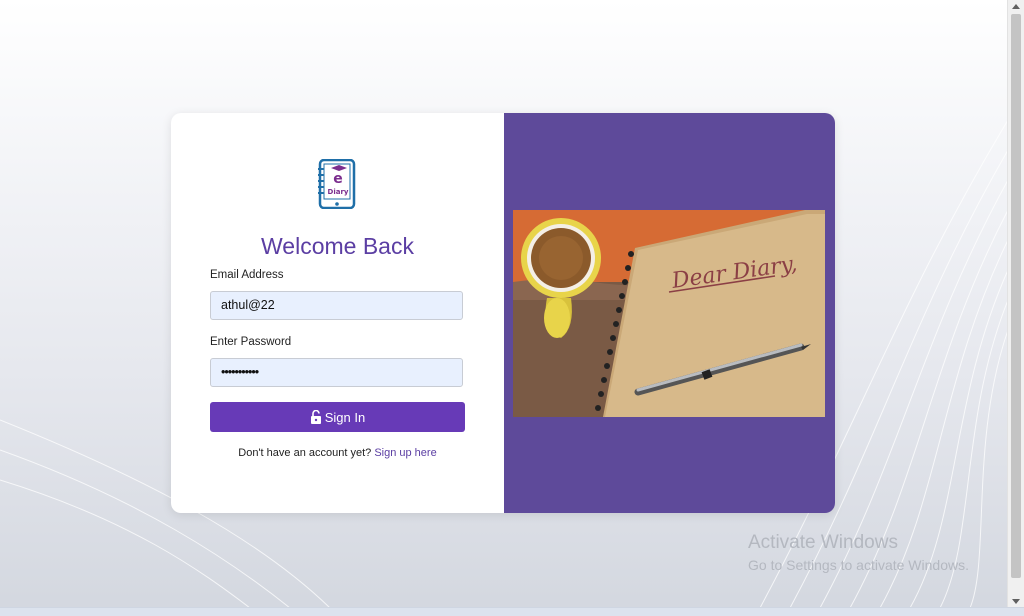 The image size is (1024, 616). I want to click on vertical-scrollbar, so click(1015, 304).